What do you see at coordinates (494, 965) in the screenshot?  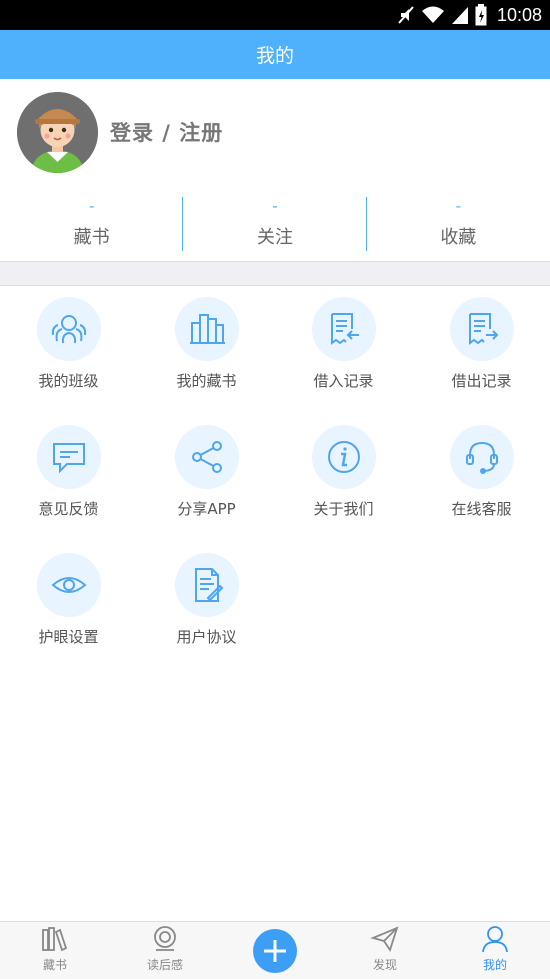 I see `nav-label: 我的` at bounding box center [494, 965].